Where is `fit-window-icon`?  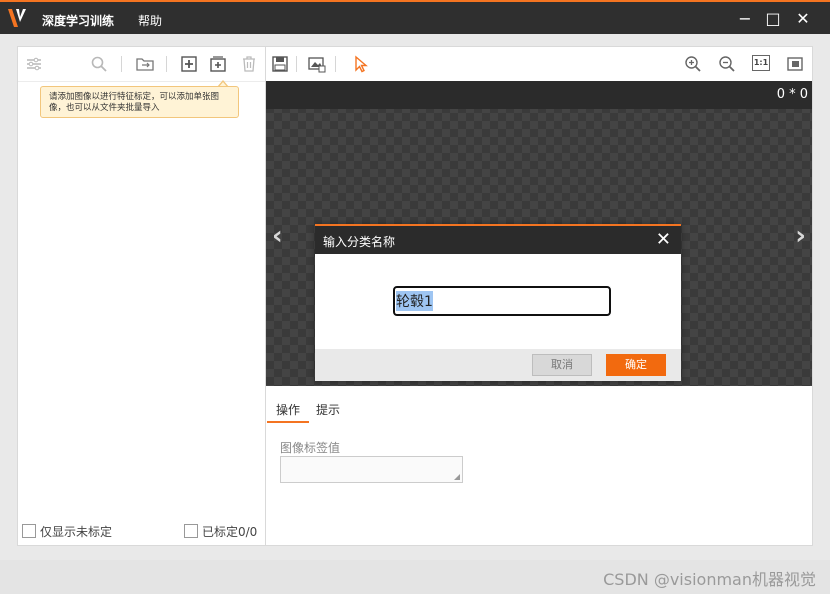
fit-window-icon is located at coordinates (795, 64).